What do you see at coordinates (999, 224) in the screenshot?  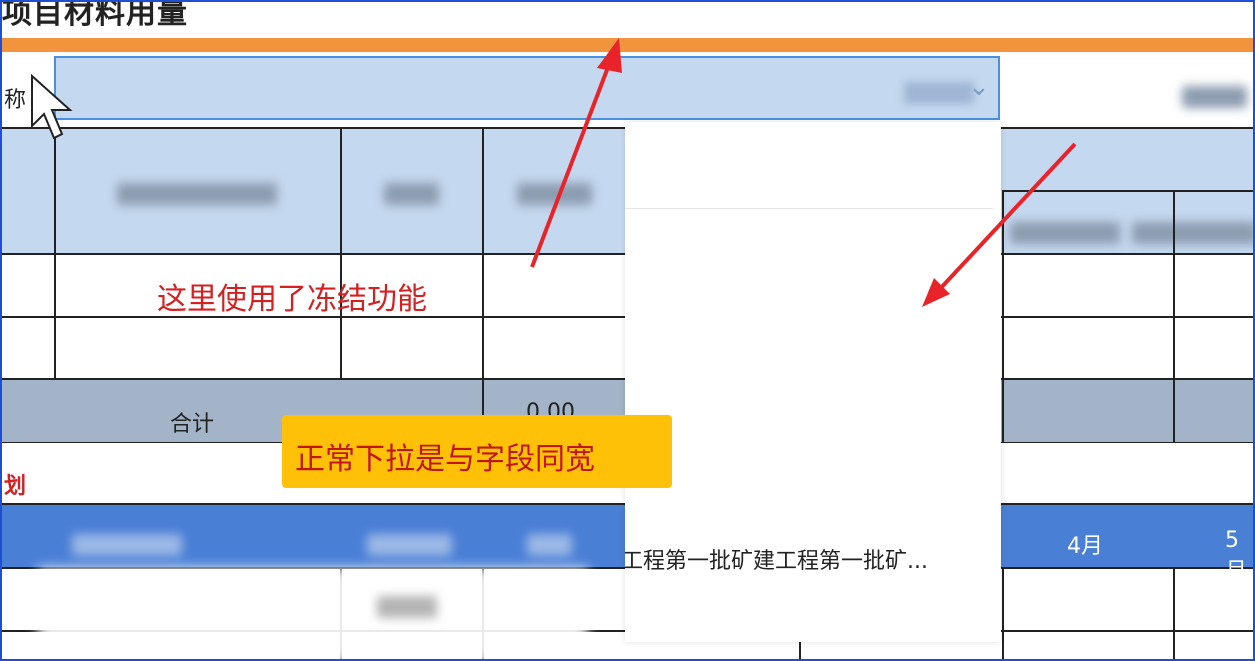 I see `arrow-to-dropdown` at bounding box center [999, 224].